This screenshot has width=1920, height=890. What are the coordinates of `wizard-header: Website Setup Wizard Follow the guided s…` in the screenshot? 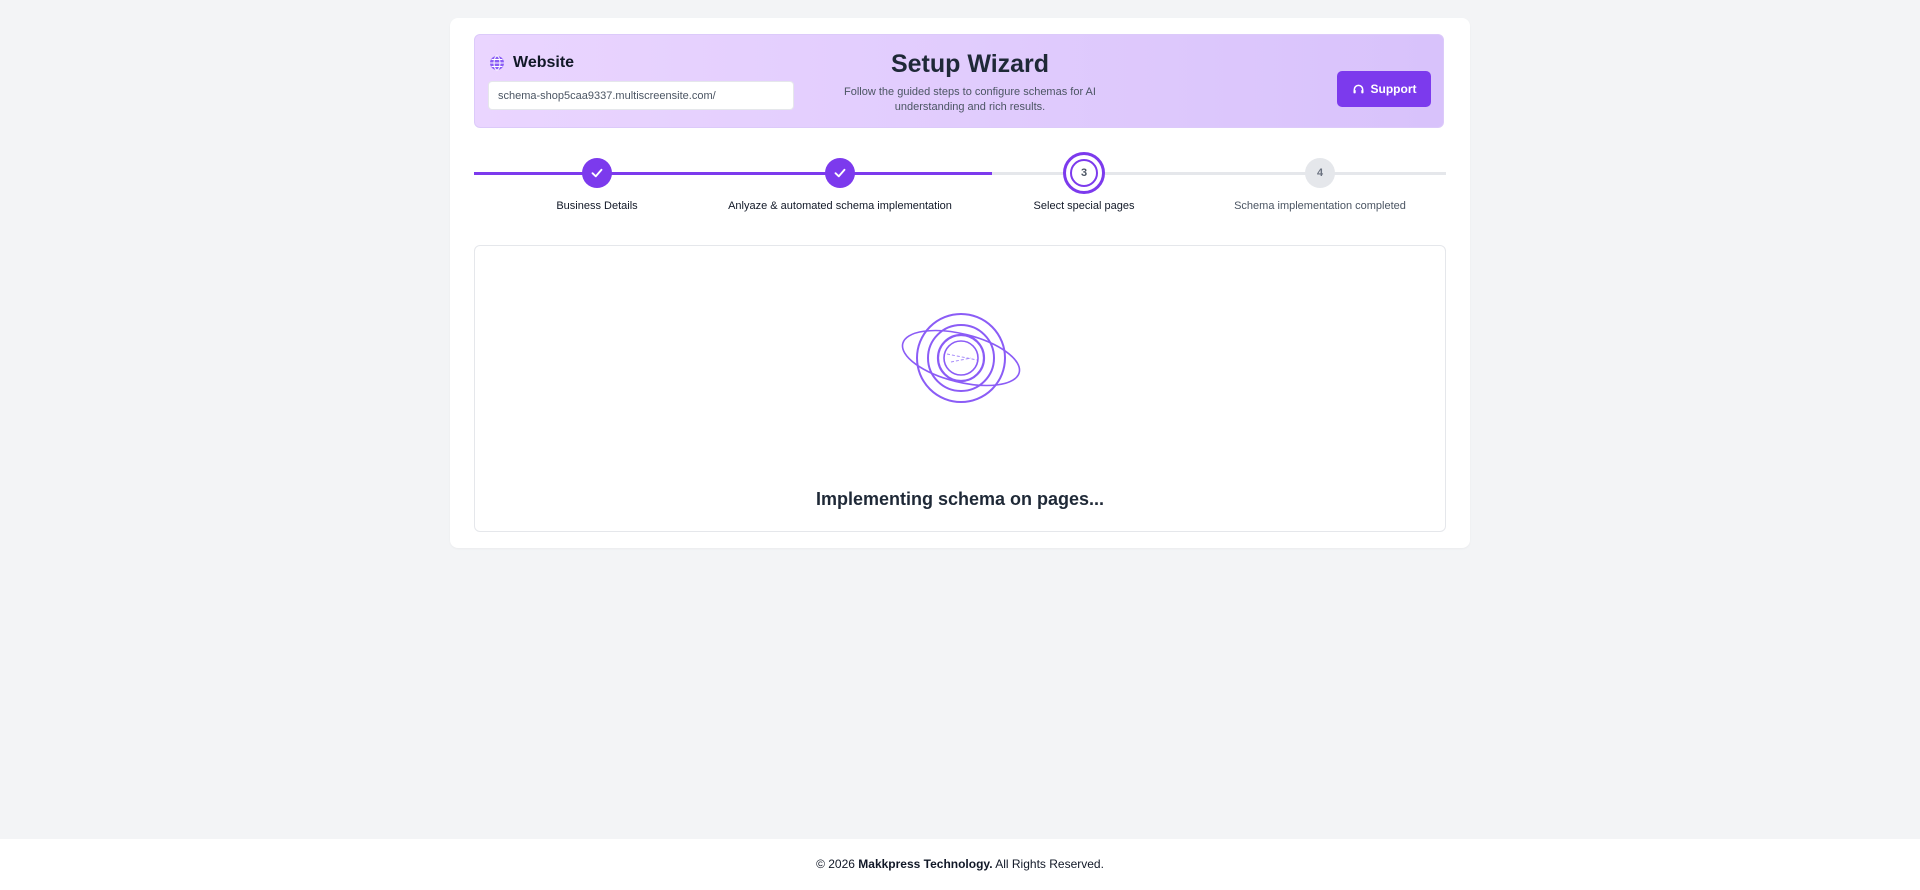 It's located at (959, 81).